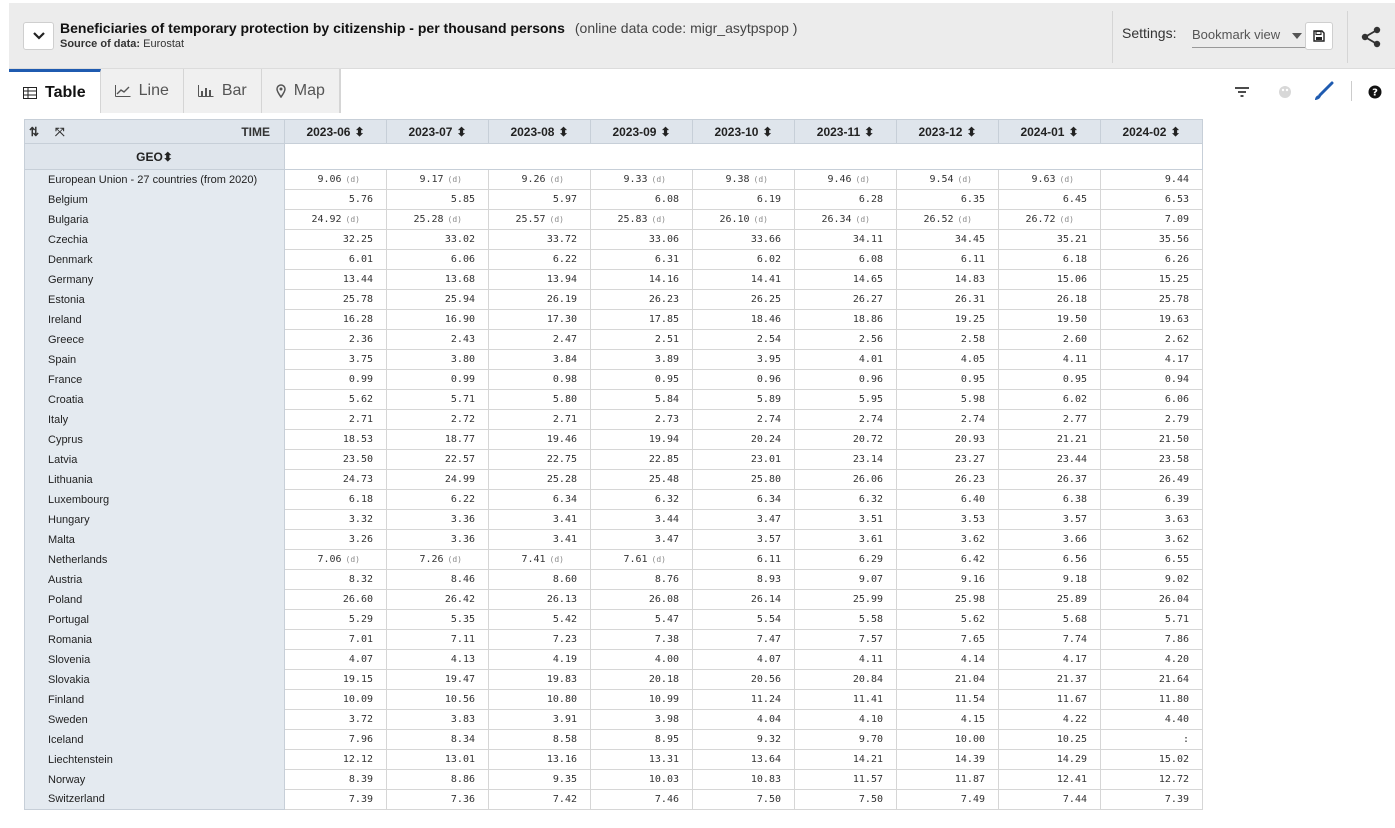 Image resolution: width=1395 pixels, height=828 pixels. Describe the element at coordinates (154, 539) in the screenshot. I see `geo-row-label: Malta` at that location.